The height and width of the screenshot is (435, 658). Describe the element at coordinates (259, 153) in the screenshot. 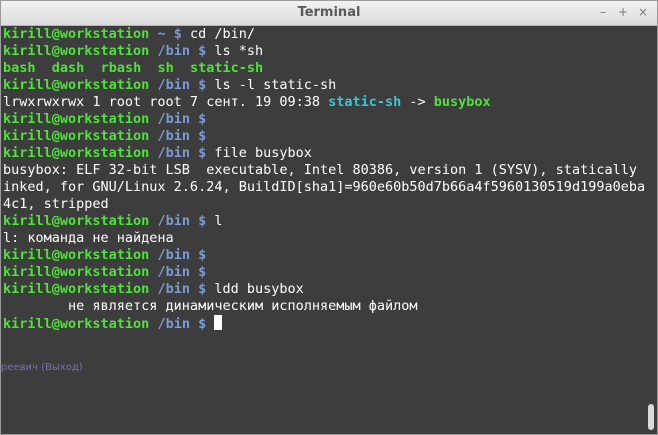

I see `command-text: file busybox` at that location.